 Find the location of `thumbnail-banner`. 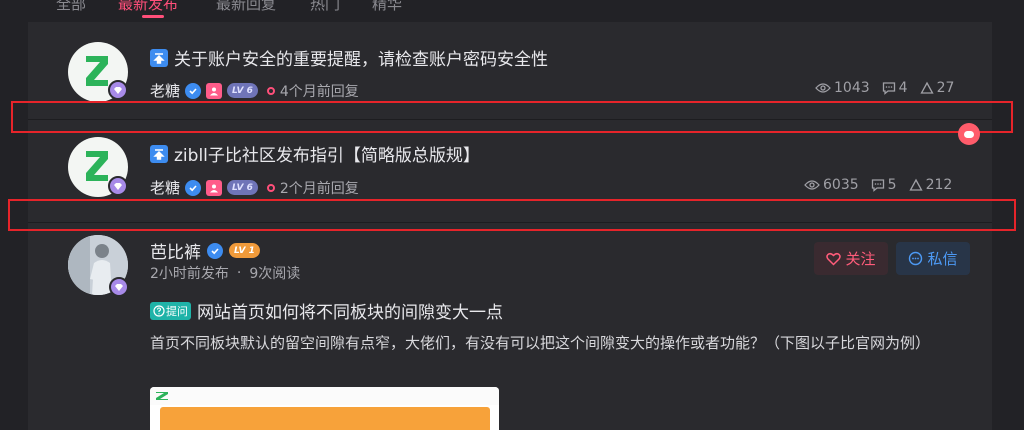

thumbnail-banner is located at coordinates (325, 418).